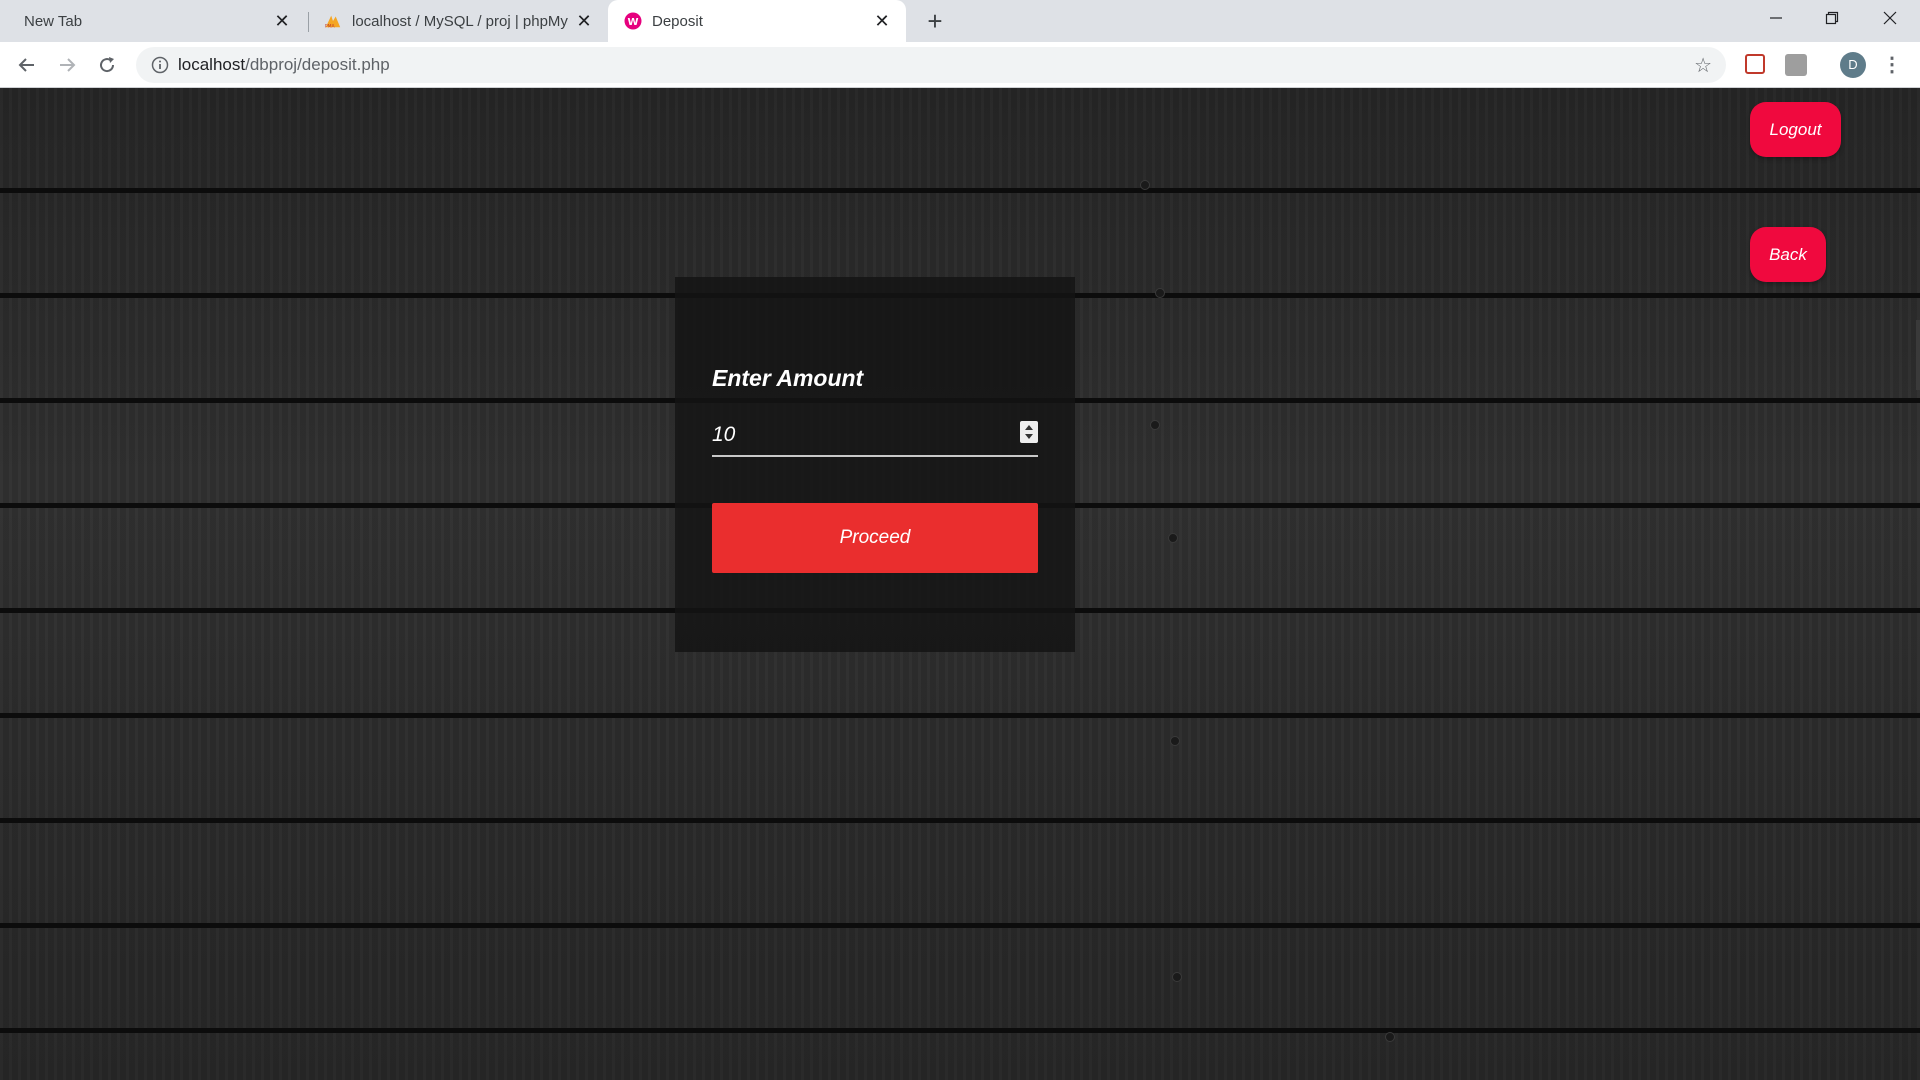 The image size is (1920, 1080). I want to click on close-window-button, so click(1890, 18).